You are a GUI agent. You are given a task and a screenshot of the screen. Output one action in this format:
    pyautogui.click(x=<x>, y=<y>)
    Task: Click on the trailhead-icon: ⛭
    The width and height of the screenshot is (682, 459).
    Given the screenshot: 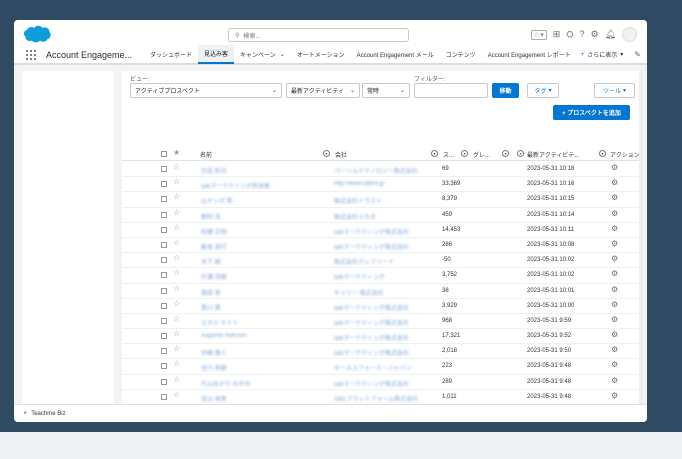 What is the action you would take?
    pyautogui.click(x=569, y=34)
    